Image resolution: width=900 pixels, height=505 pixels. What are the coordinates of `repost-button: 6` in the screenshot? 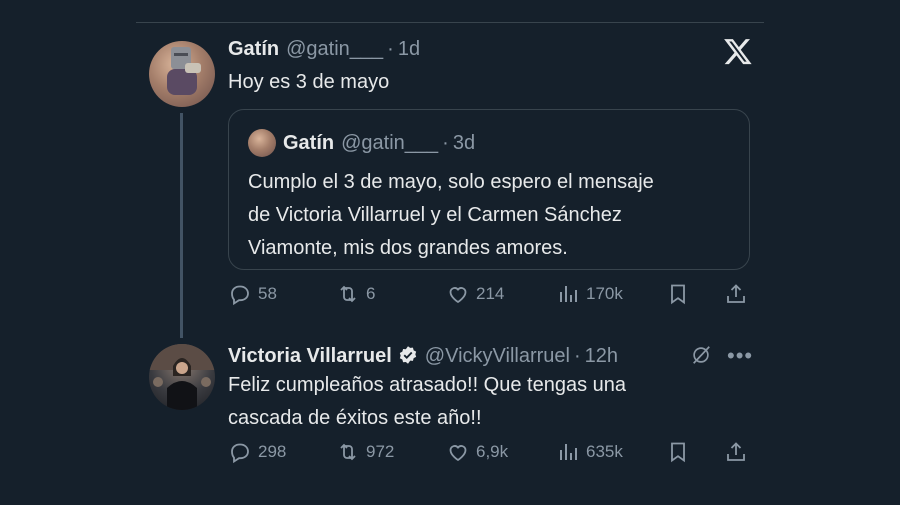 It's located at (355, 294).